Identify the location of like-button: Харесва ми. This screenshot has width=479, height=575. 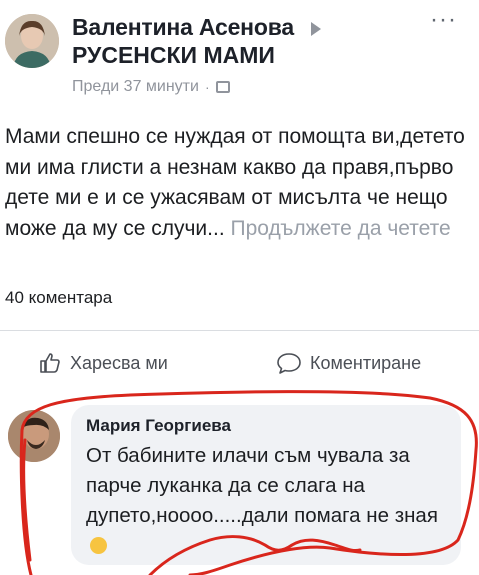
(103, 363).